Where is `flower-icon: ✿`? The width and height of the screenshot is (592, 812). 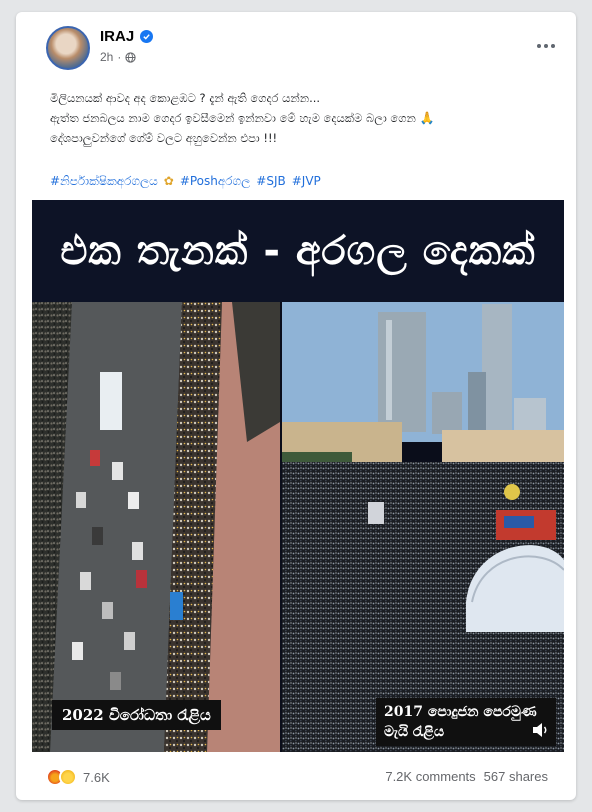
flower-icon: ✿ is located at coordinates (168, 181).